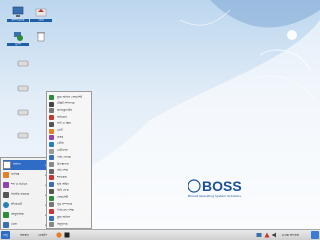 This screenshot has width=320, height=240. I want to click on submenu-item-label: নথি দর্শক, so click(62, 170).